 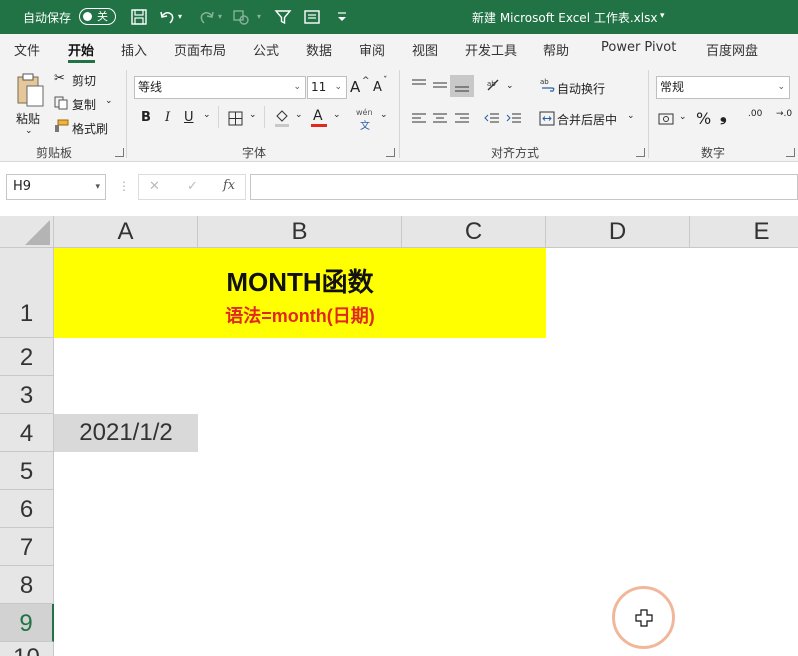 I want to click on clipboard-launcher-icon, so click(x=119, y=152).